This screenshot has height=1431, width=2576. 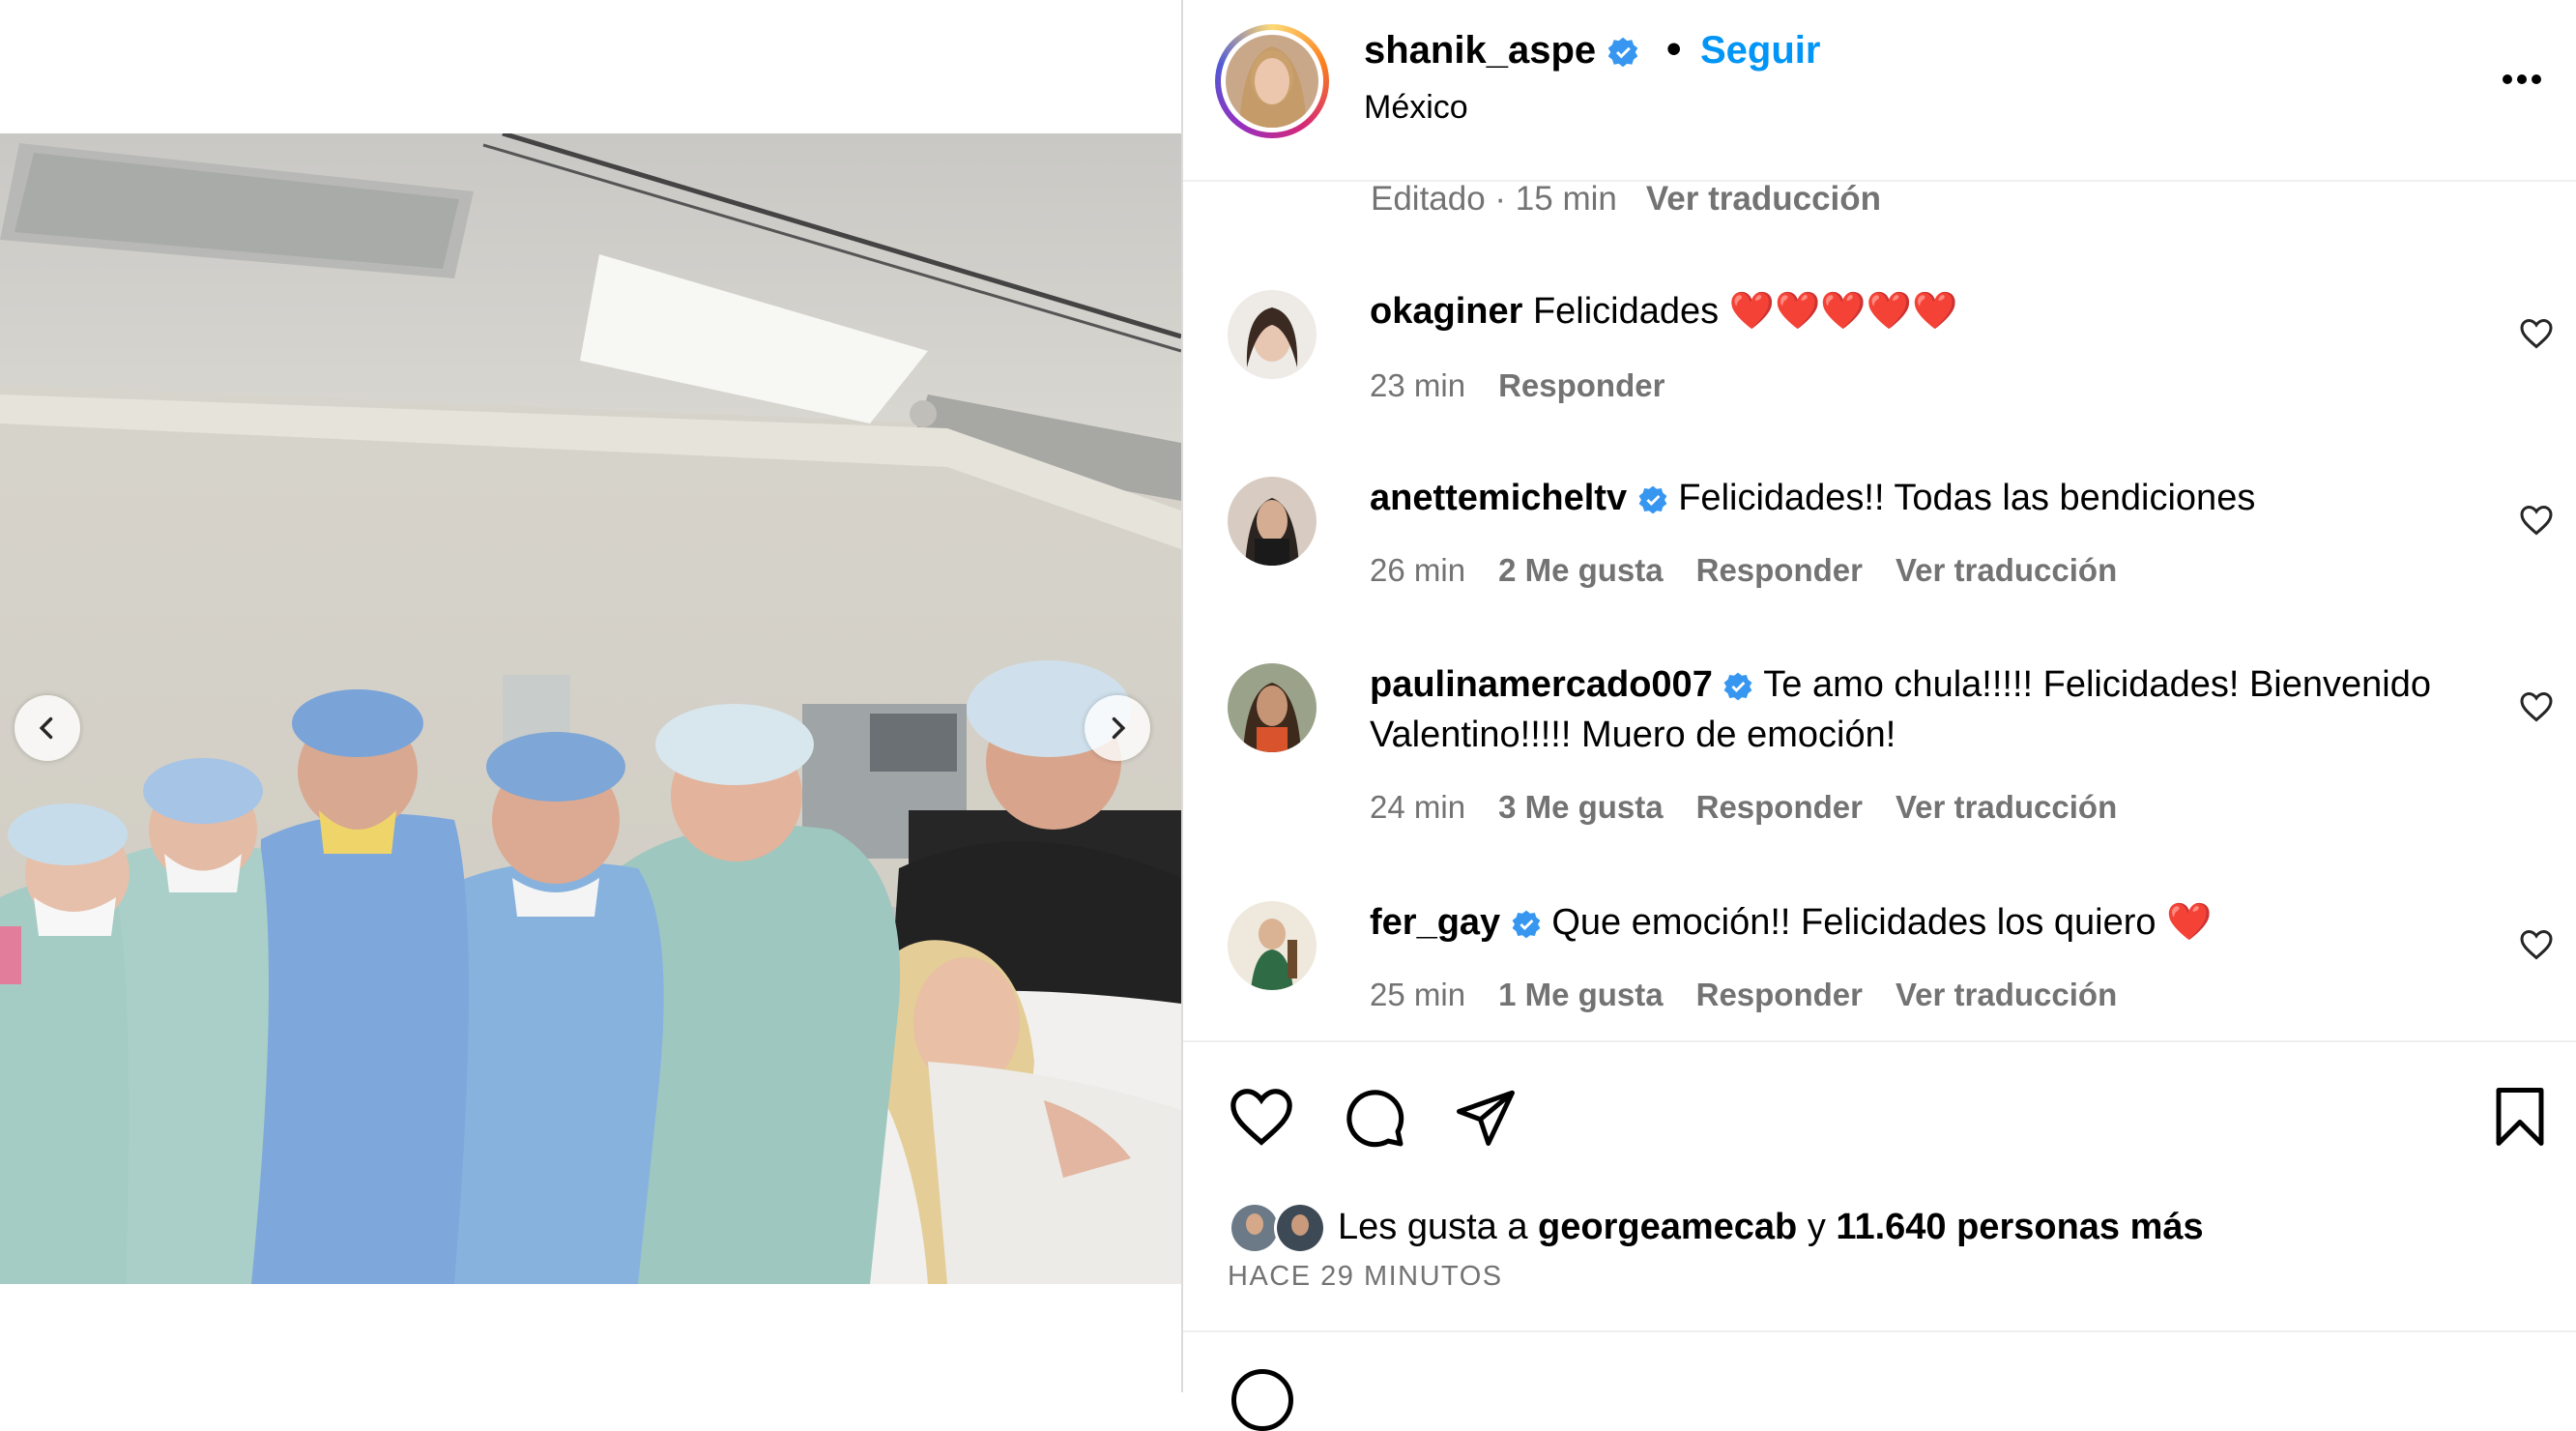 I want to click on author-username: shanik_aspe, so click(x=1480, y=50).